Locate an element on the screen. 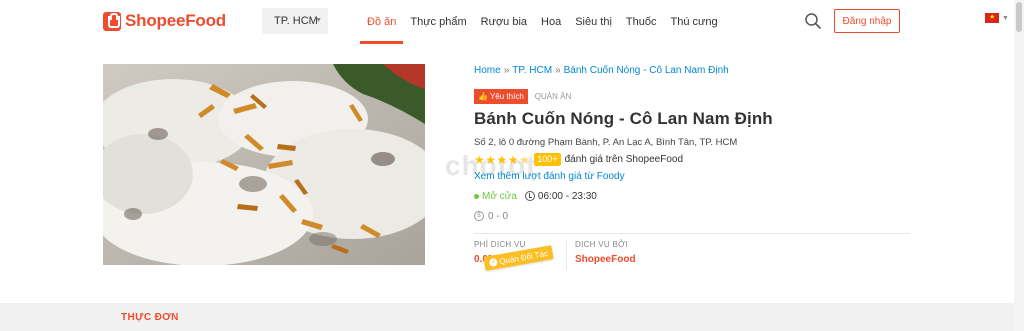  rating-text: đánh giá trên ShopeeFood is located at coordinates (624, 159).